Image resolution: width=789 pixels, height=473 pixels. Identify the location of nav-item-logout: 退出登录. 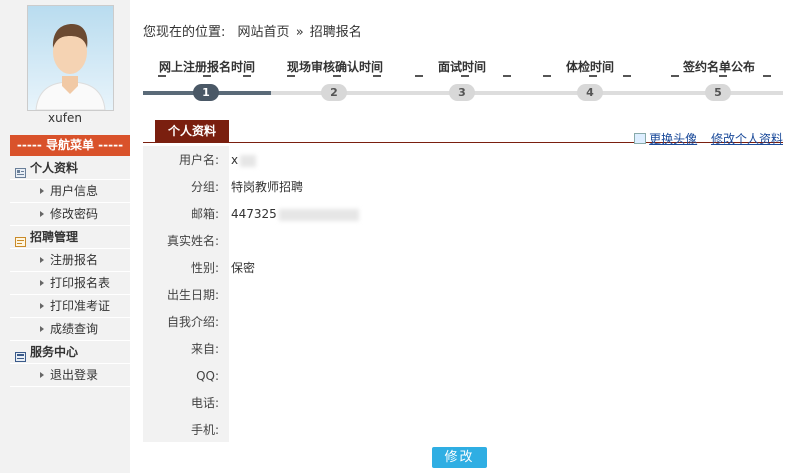
(70, 375).